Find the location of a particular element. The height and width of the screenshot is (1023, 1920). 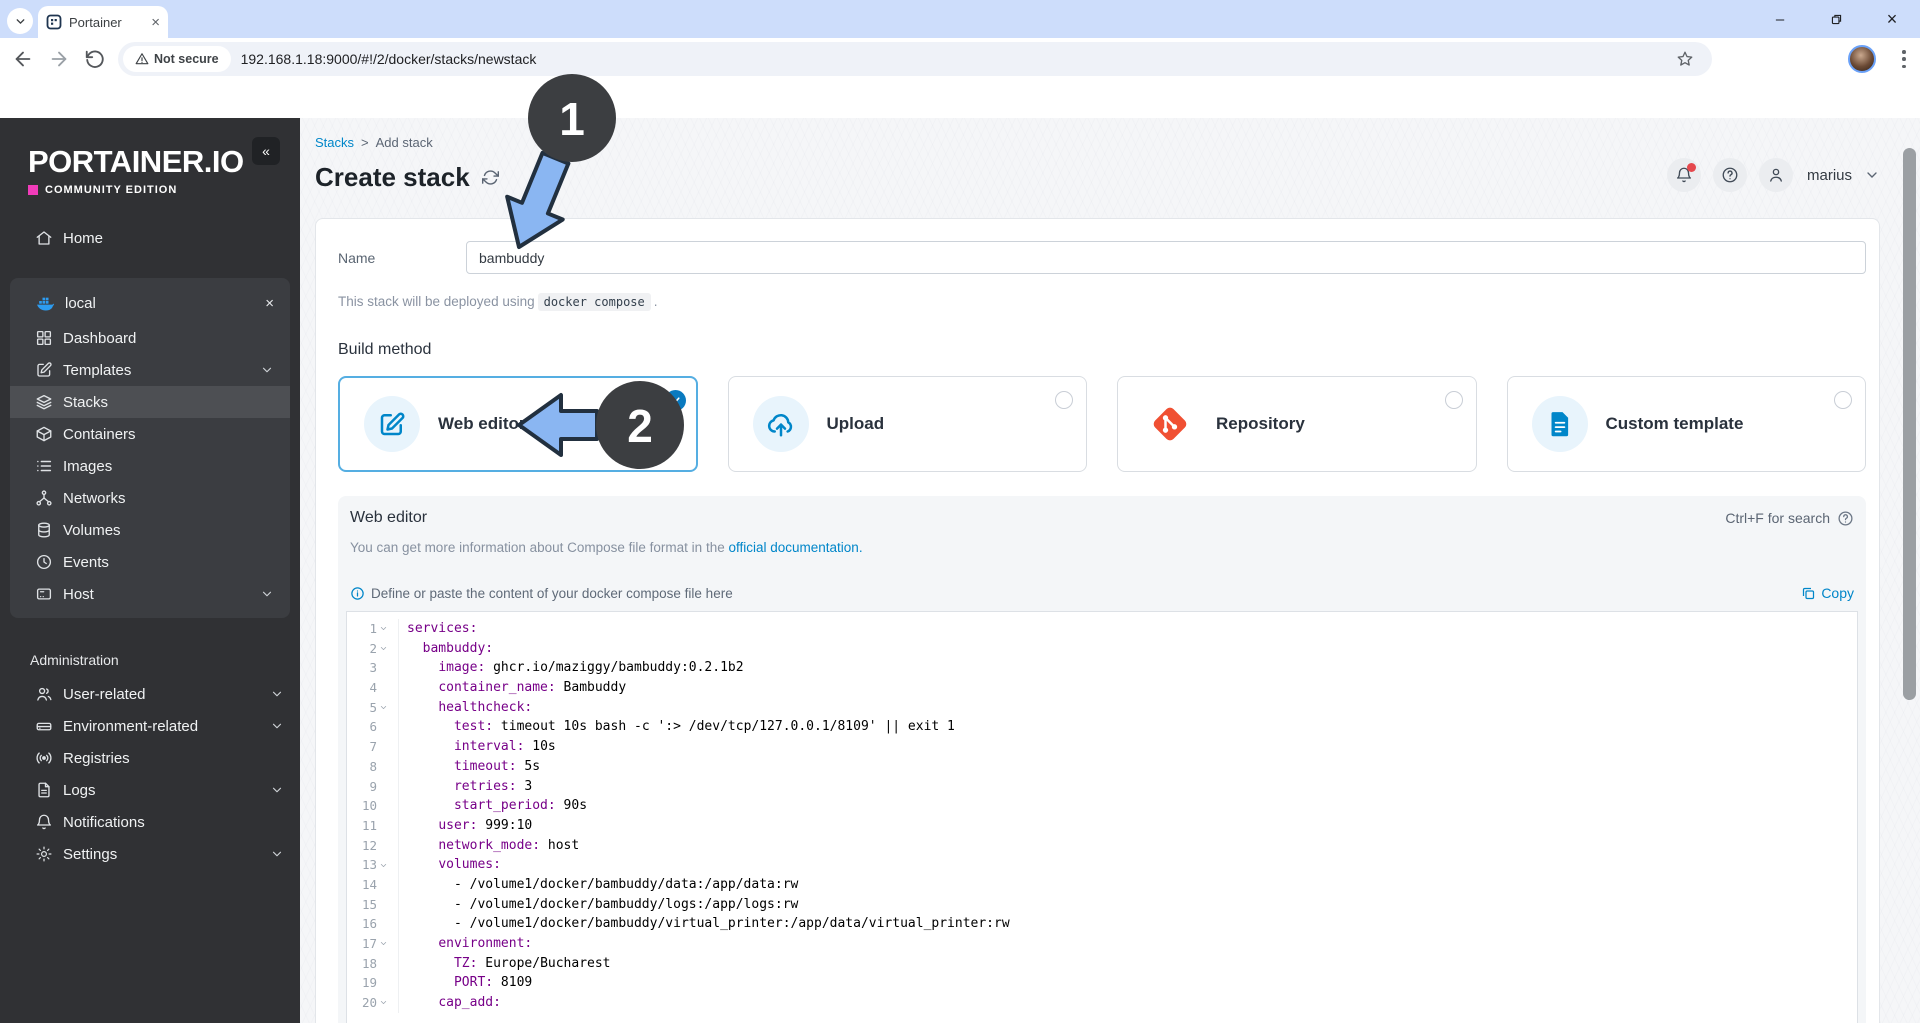

portainer-favicon-icon is located at coordinates (54, 22).